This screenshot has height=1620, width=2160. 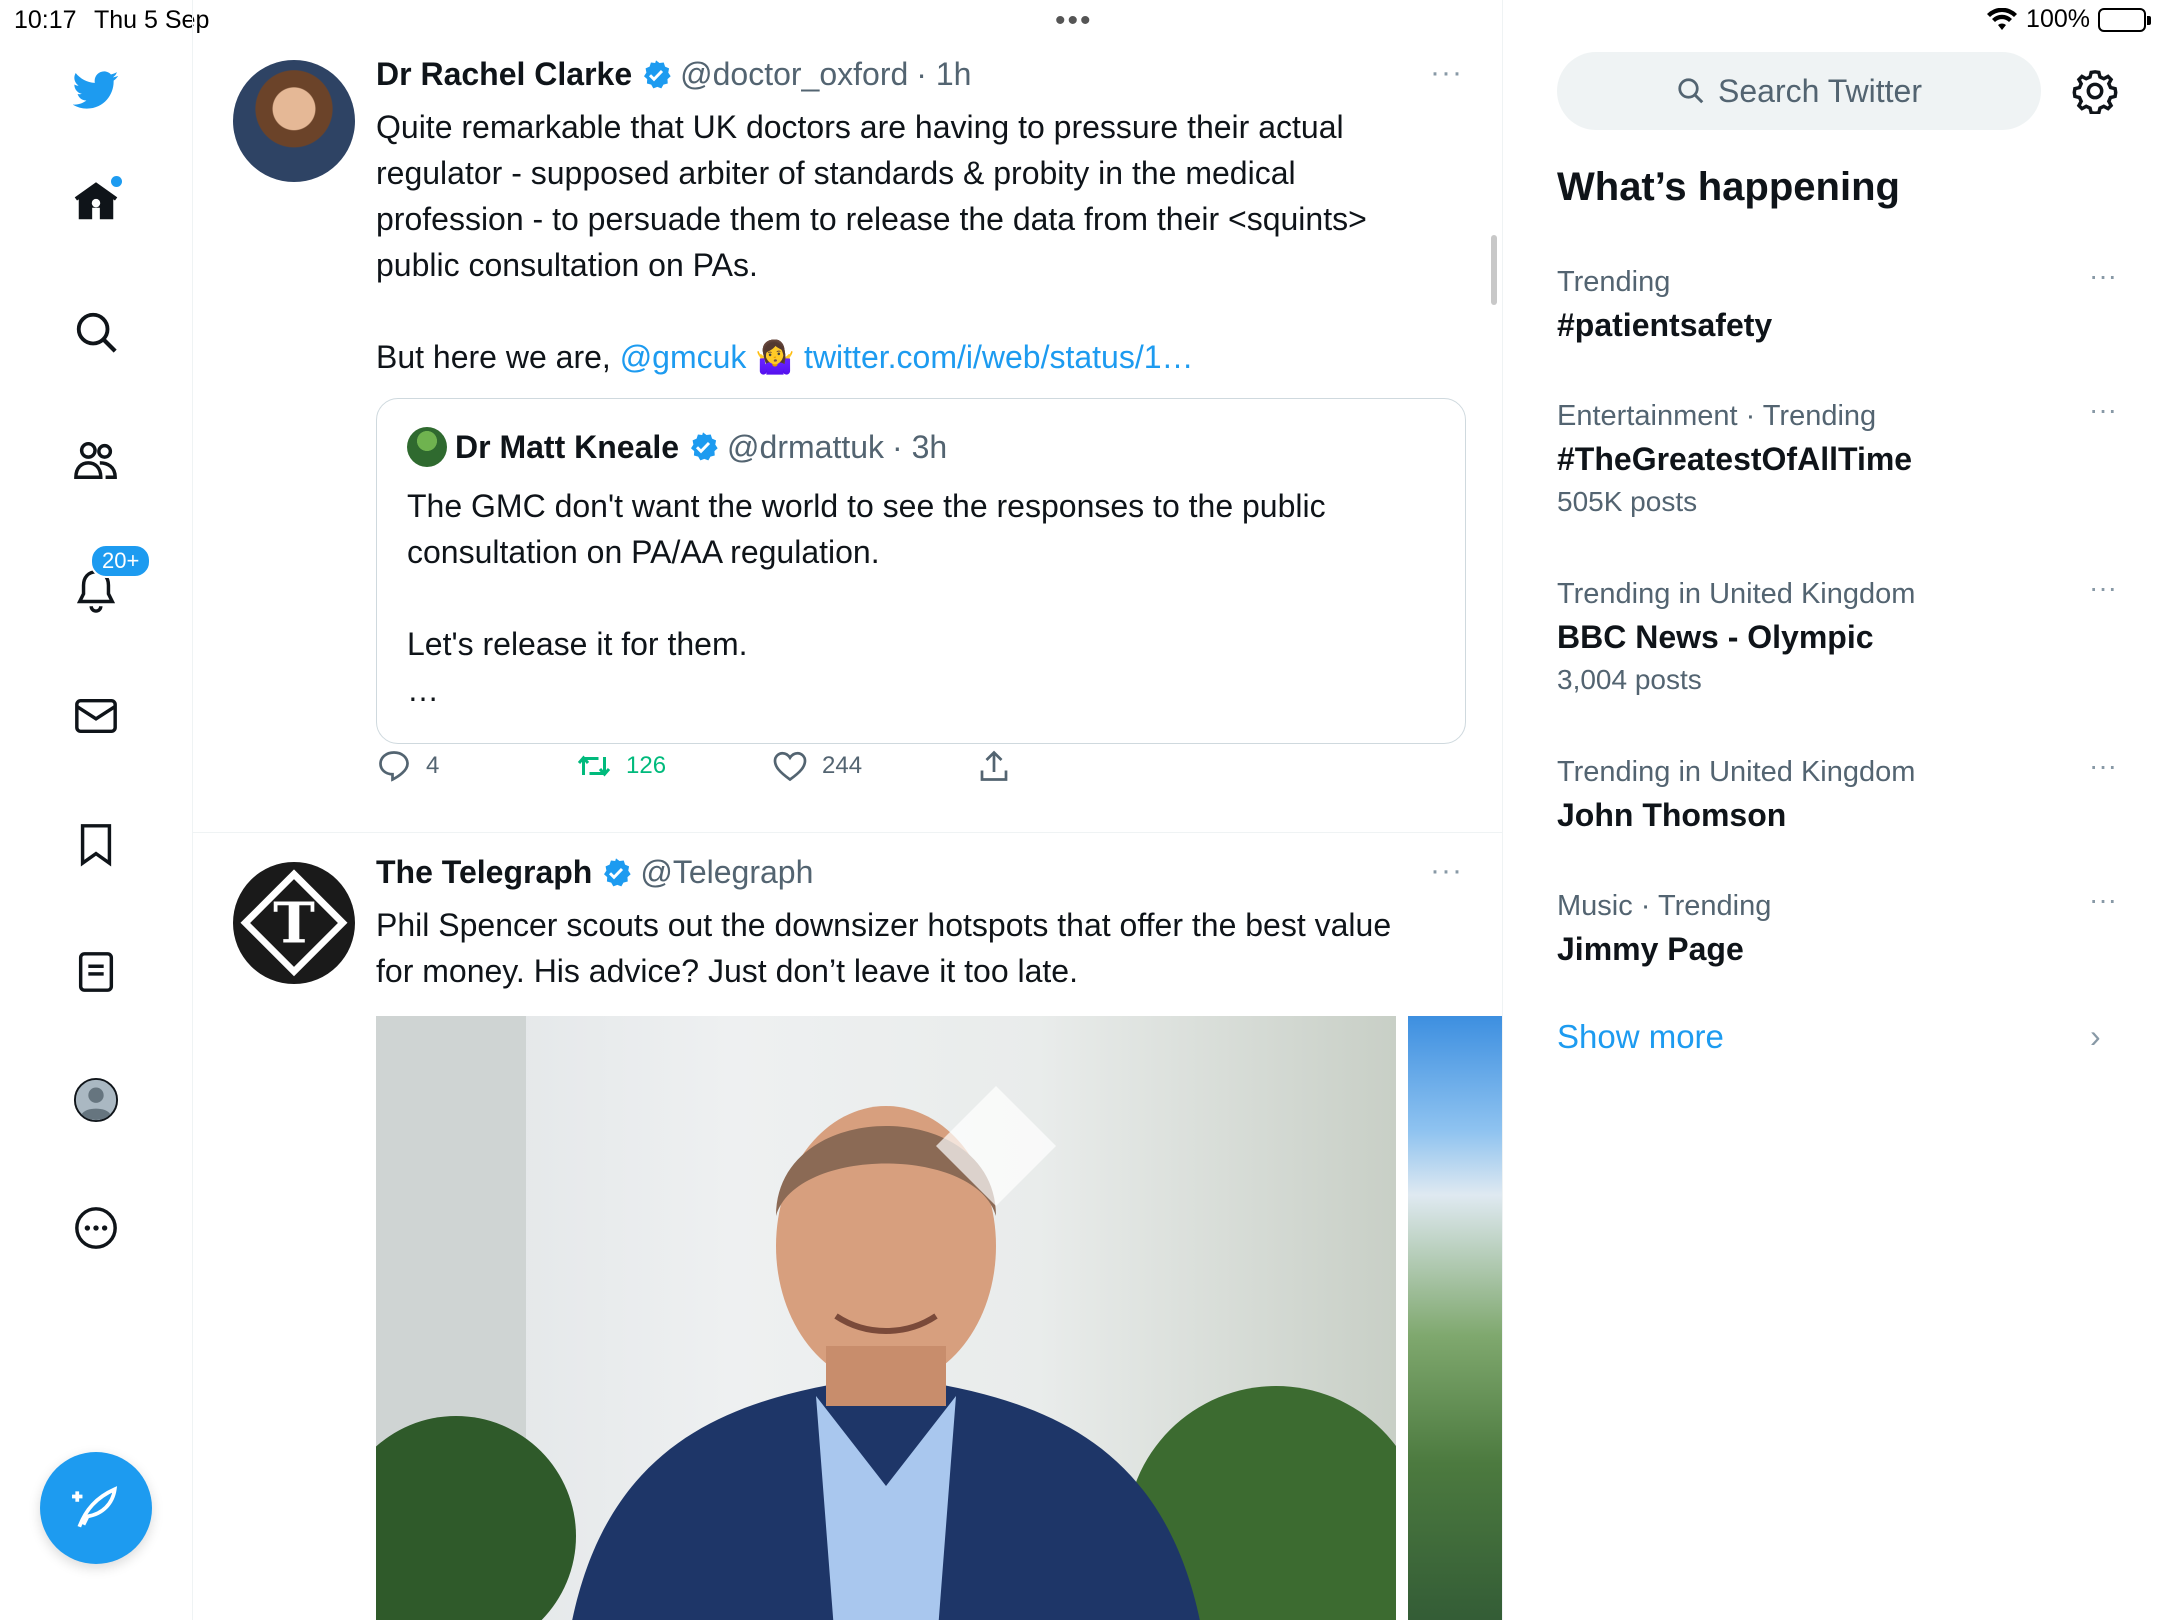 I want to click on nav-explore, so click(x=96, y=332).